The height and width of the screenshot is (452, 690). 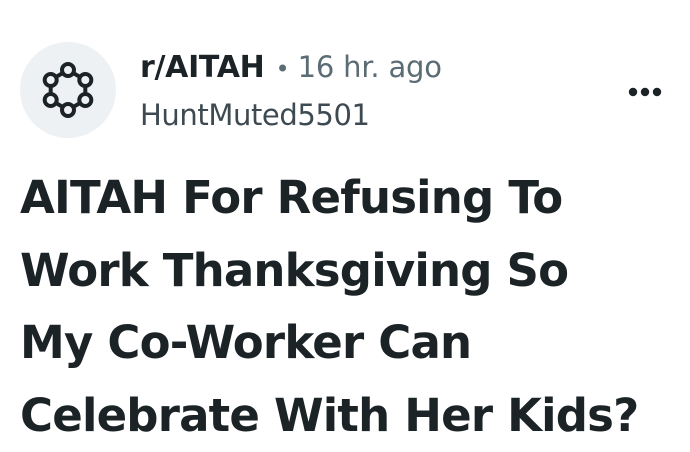 I want to click on more-options-button, so click(x=645, y=92).